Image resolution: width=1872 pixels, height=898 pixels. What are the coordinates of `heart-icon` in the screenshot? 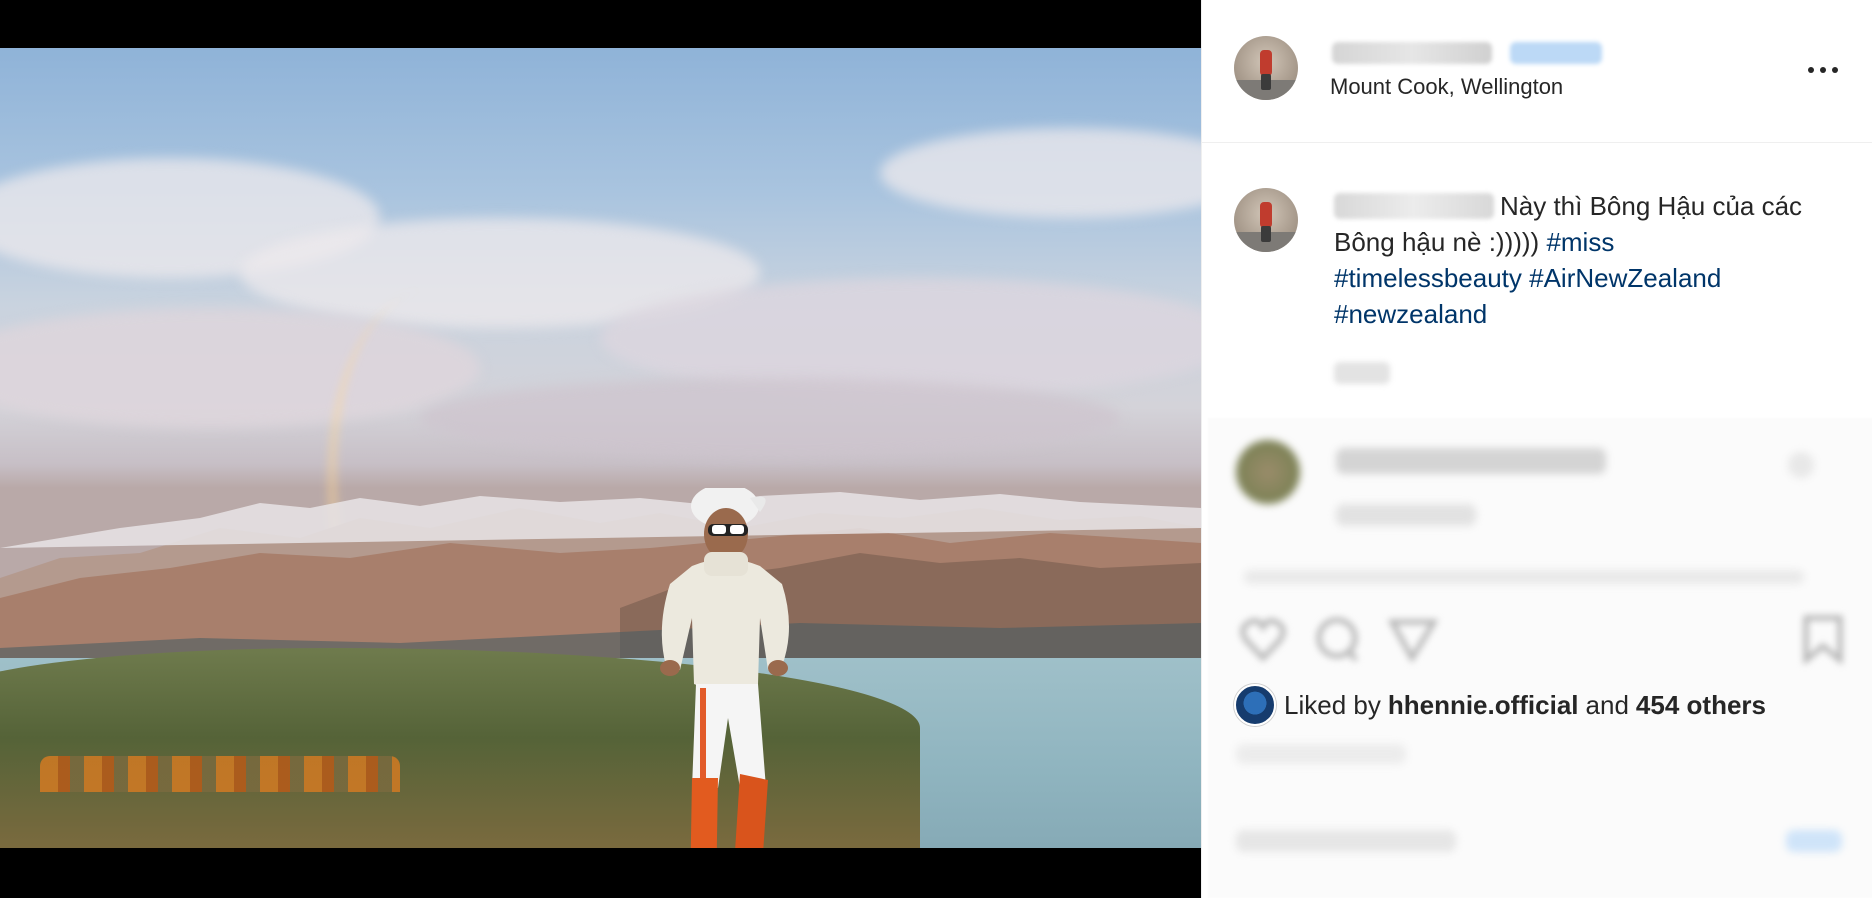 It's located at (1263, 639).